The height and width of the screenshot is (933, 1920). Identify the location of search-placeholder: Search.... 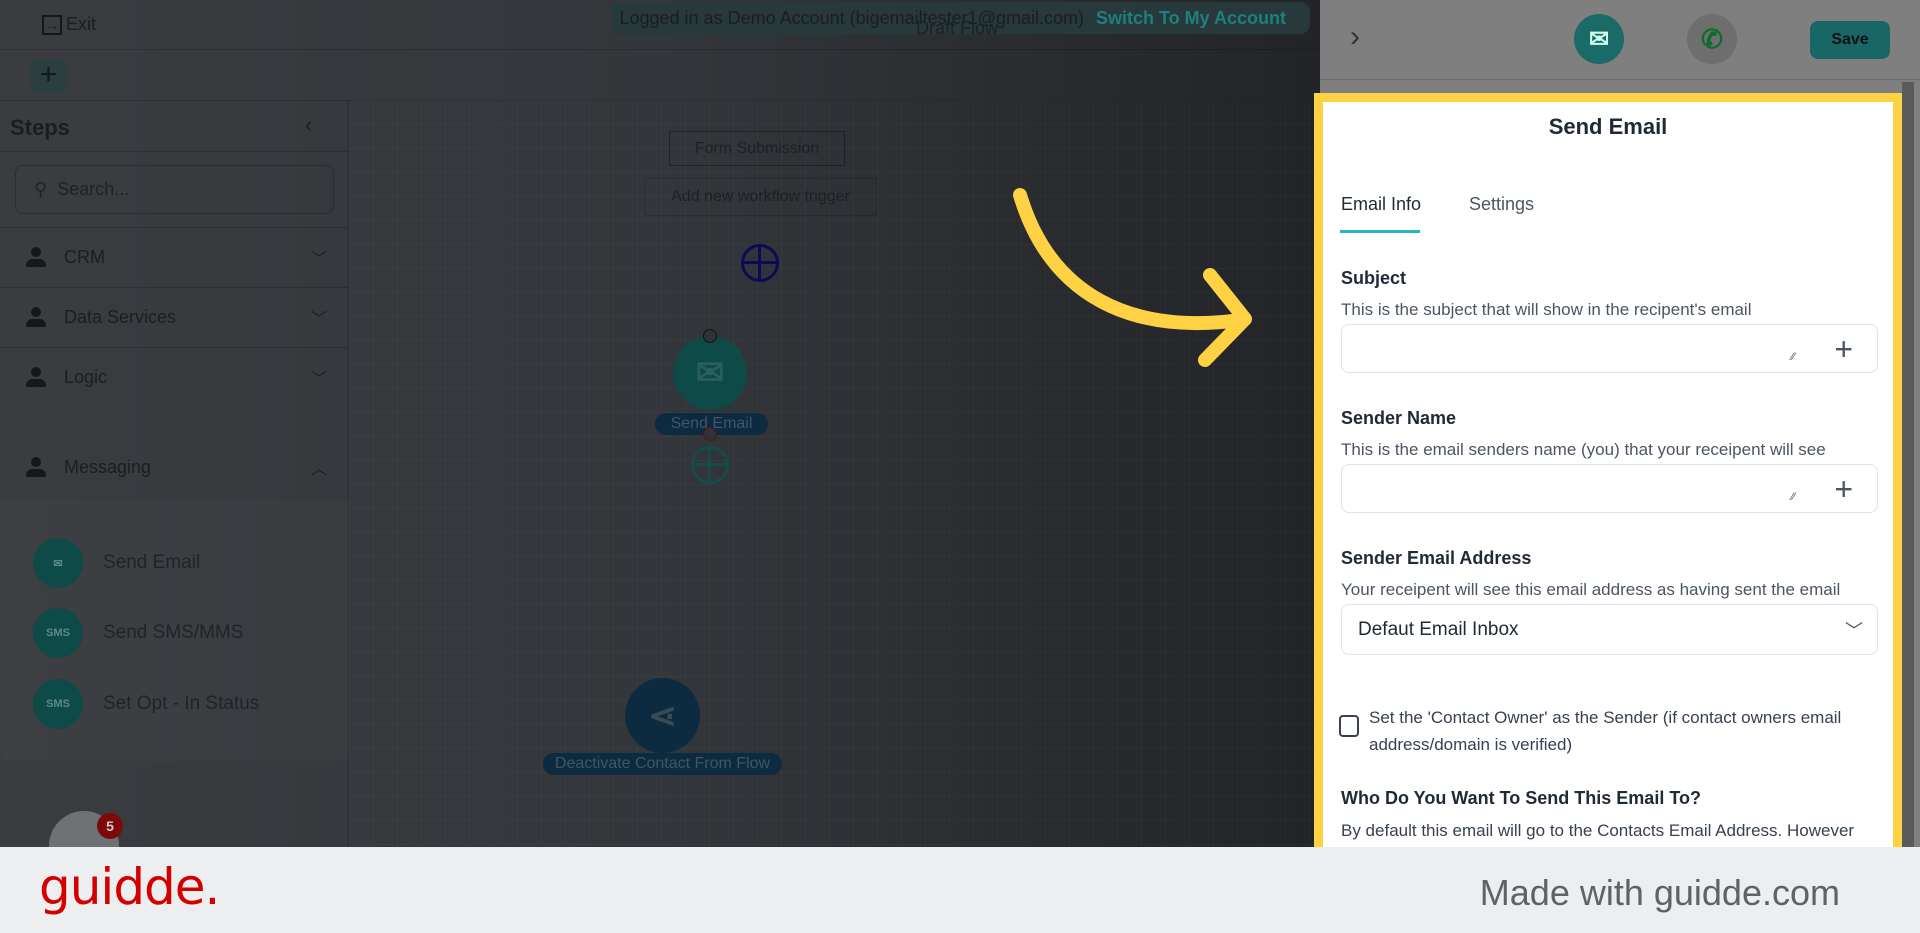
(93, 189).